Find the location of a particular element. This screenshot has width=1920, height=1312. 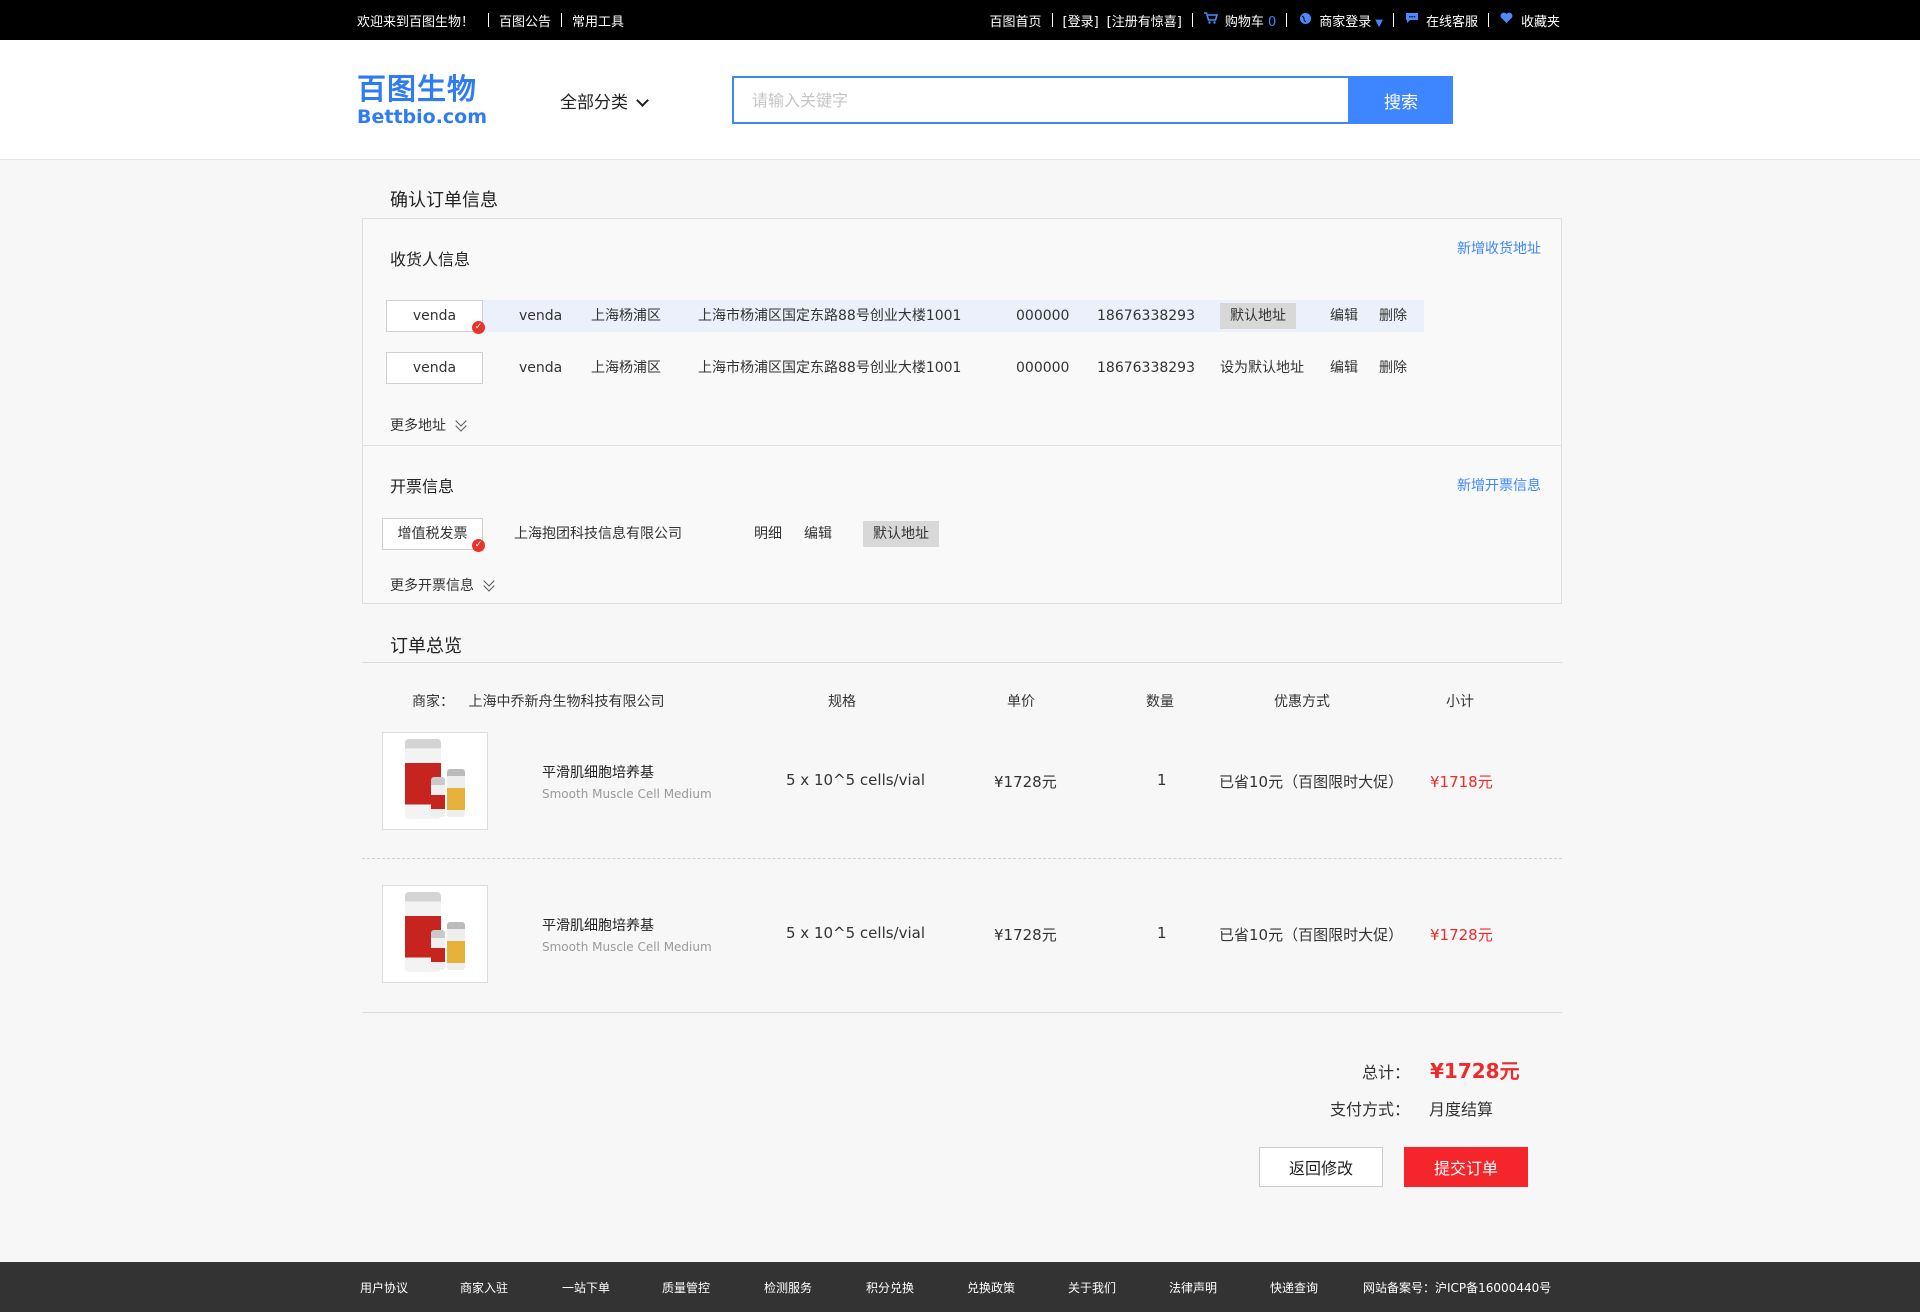

search-input is located at coordinates (1041, 100).